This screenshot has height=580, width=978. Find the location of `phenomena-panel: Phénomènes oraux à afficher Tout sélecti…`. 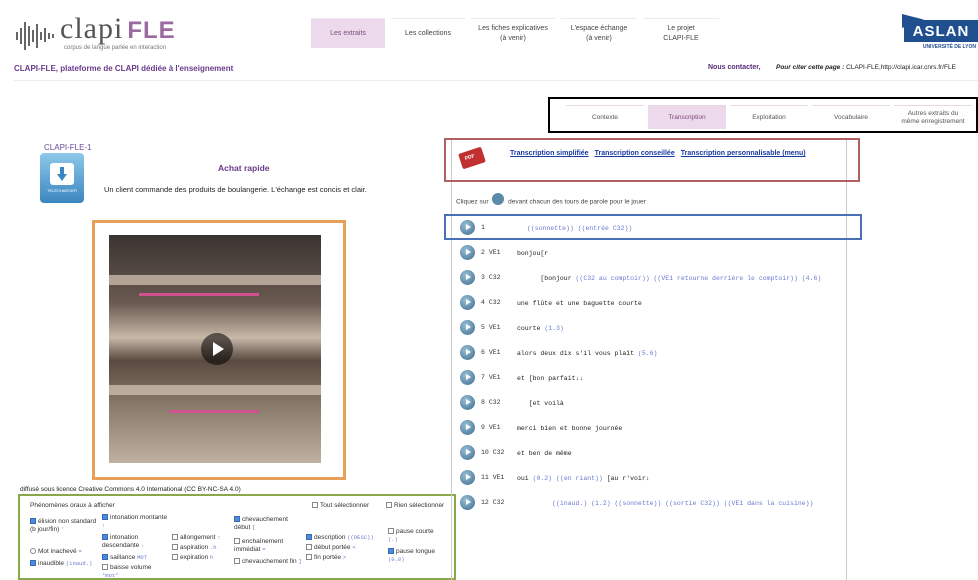

phenomena-panel: Phénomènes oraux à afficher Tout sélecti… is located at coordinates (237, 537).